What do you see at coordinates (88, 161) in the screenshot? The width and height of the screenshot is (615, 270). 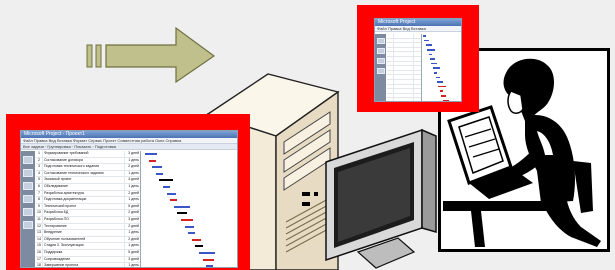 I see `table-row: 2 Согласование договора 1 день` at bounding box center [88, 161].